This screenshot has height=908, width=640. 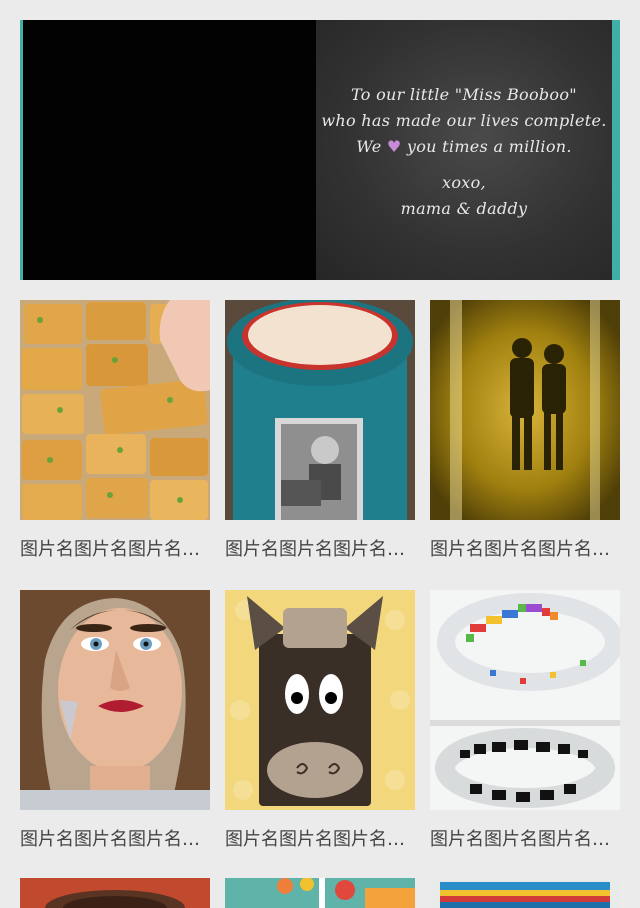 I want to click on thumbnail-portrait, so click(x=115, y=700).